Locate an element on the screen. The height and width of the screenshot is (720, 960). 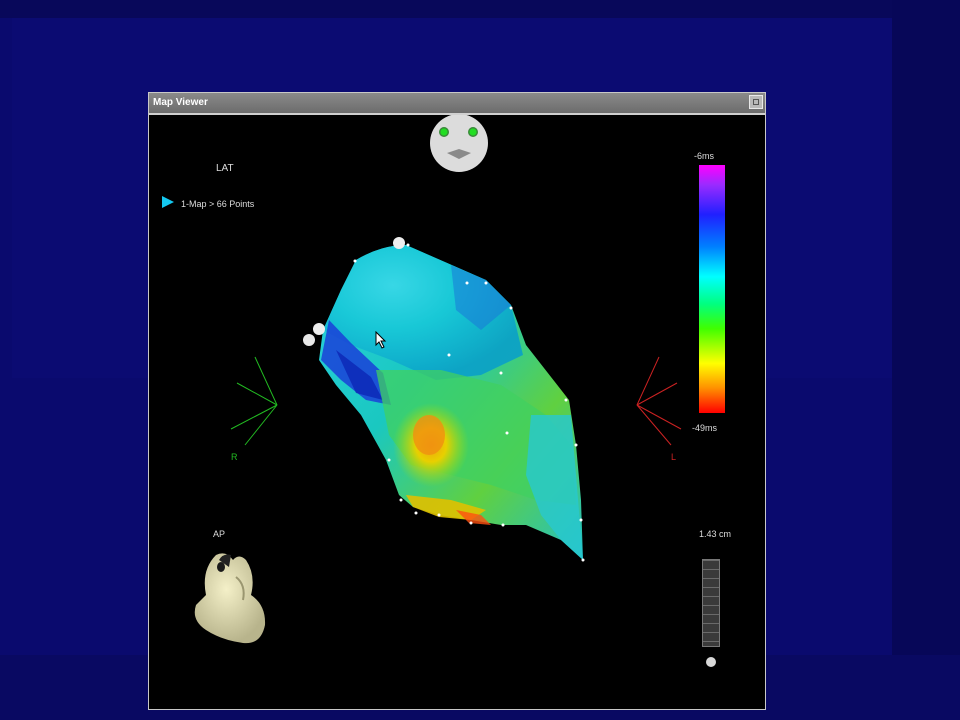
desktop-band-right is located at coordinates (926, 360).